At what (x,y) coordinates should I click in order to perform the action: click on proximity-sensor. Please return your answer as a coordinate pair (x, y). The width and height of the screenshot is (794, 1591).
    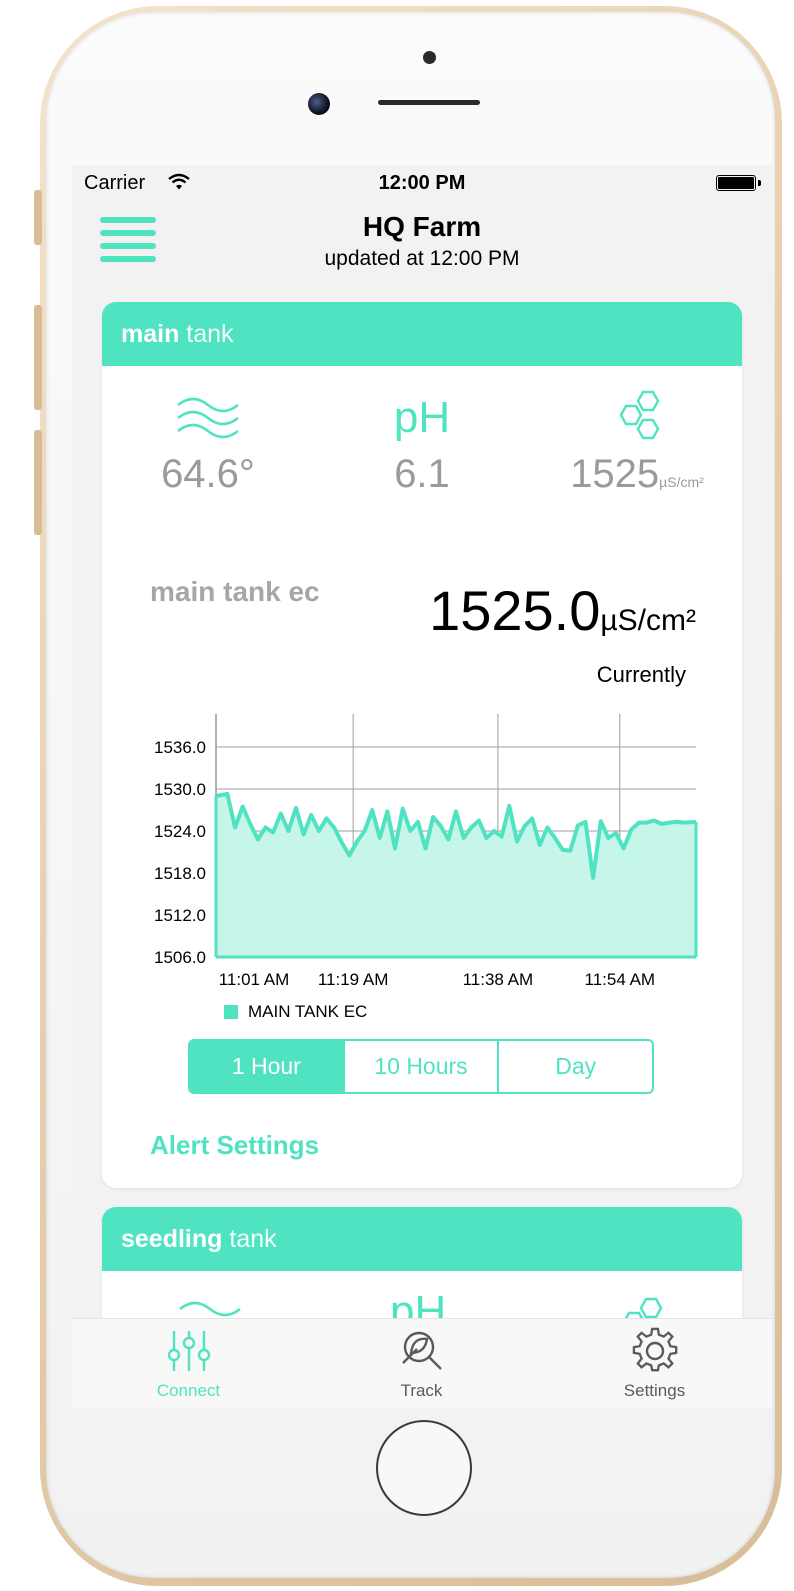
    Looking at the image, I should click on (429, 57).